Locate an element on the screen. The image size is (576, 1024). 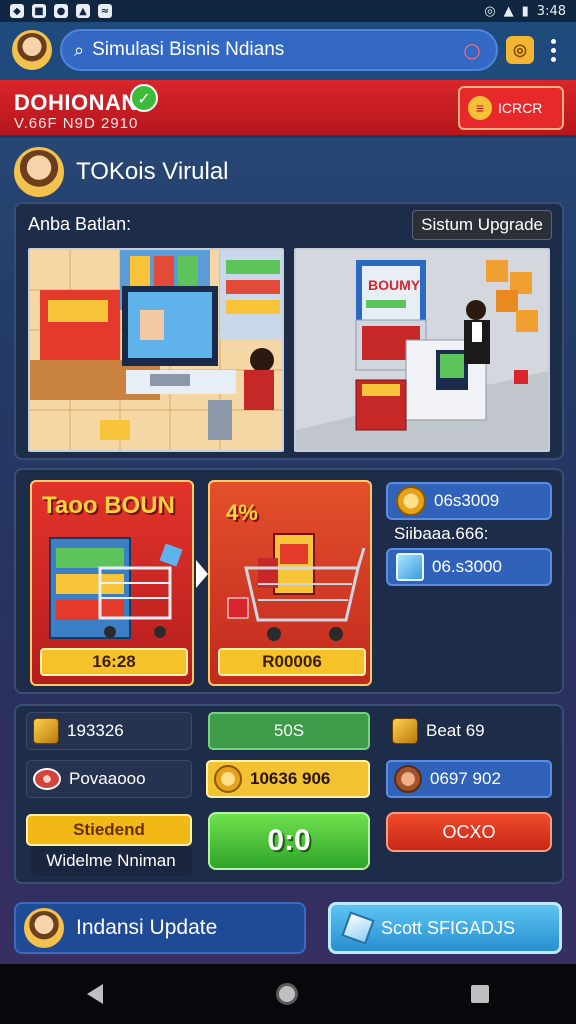
offer-discount: 4% is located at coordinates (242, 512).